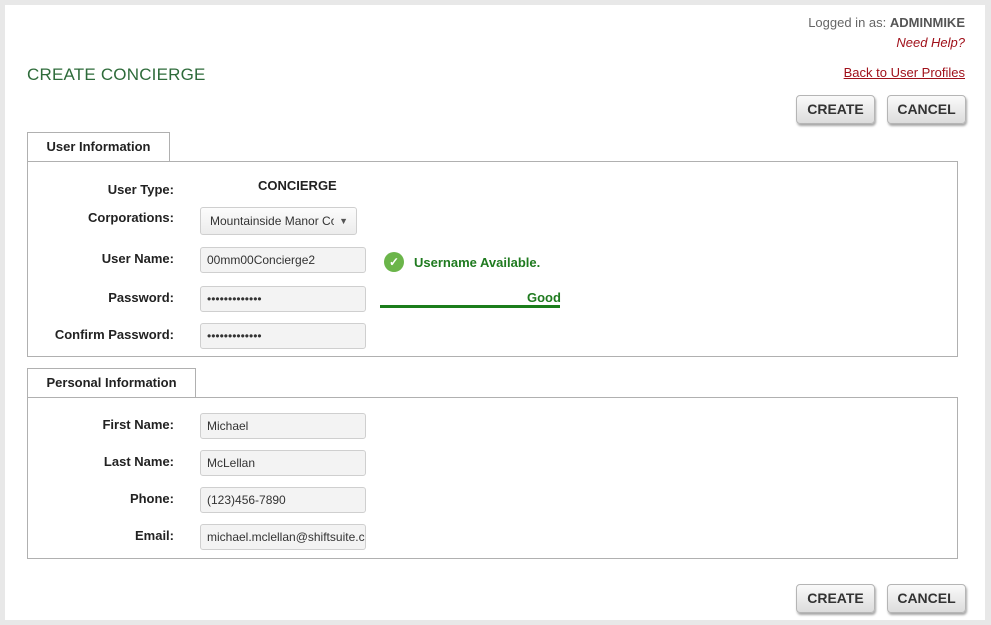 The height and width of the screenshot is (625, 991). I want to click on phone-label: Phone:, so click(151, 498).